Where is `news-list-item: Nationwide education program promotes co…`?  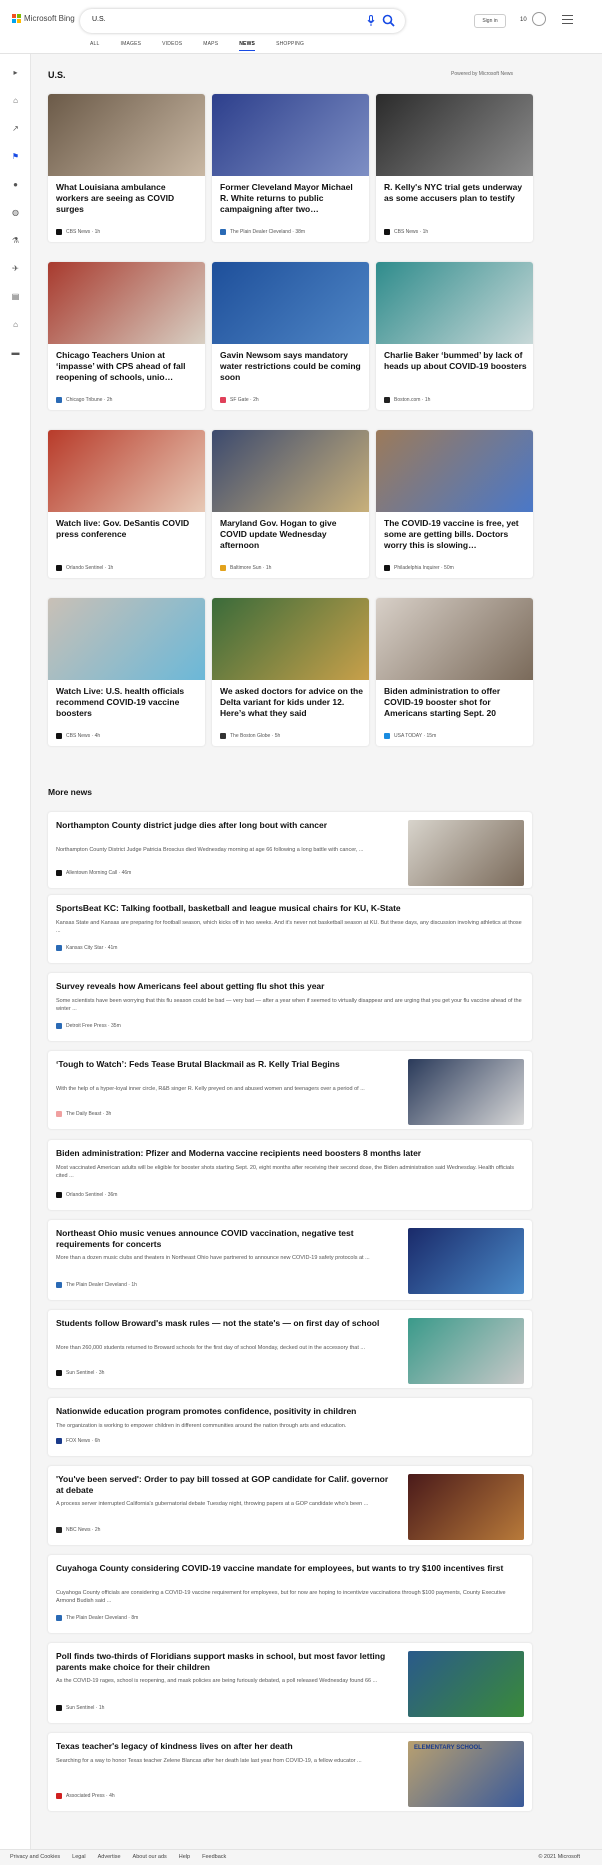
news-list-item: Nationwide education program promotes co… is located at coordinates (290, 1427).